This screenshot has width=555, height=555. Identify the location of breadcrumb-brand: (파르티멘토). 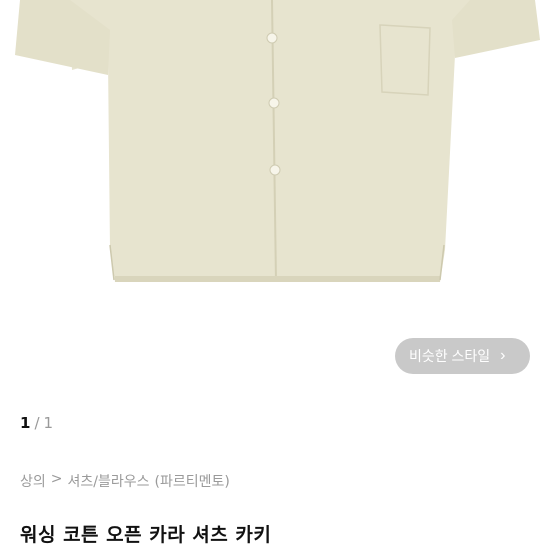
(192, 481).